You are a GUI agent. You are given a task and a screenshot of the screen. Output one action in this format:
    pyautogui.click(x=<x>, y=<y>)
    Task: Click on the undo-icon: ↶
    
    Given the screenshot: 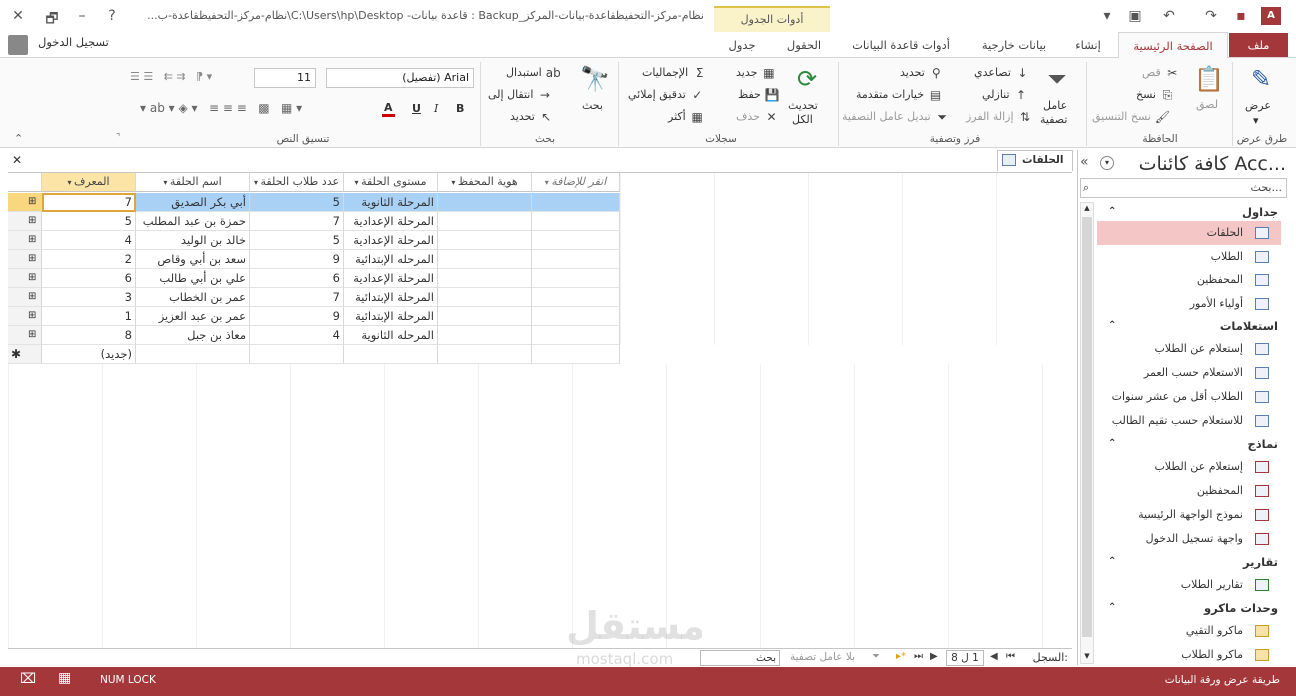 What is the action you would take?
    pyautogui.click(x=1169, y=16)
    